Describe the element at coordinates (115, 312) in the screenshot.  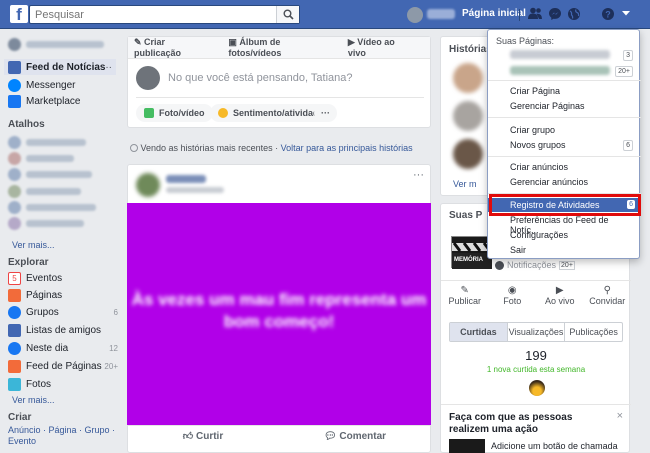
I see `nav-item-count: 6` at that location.